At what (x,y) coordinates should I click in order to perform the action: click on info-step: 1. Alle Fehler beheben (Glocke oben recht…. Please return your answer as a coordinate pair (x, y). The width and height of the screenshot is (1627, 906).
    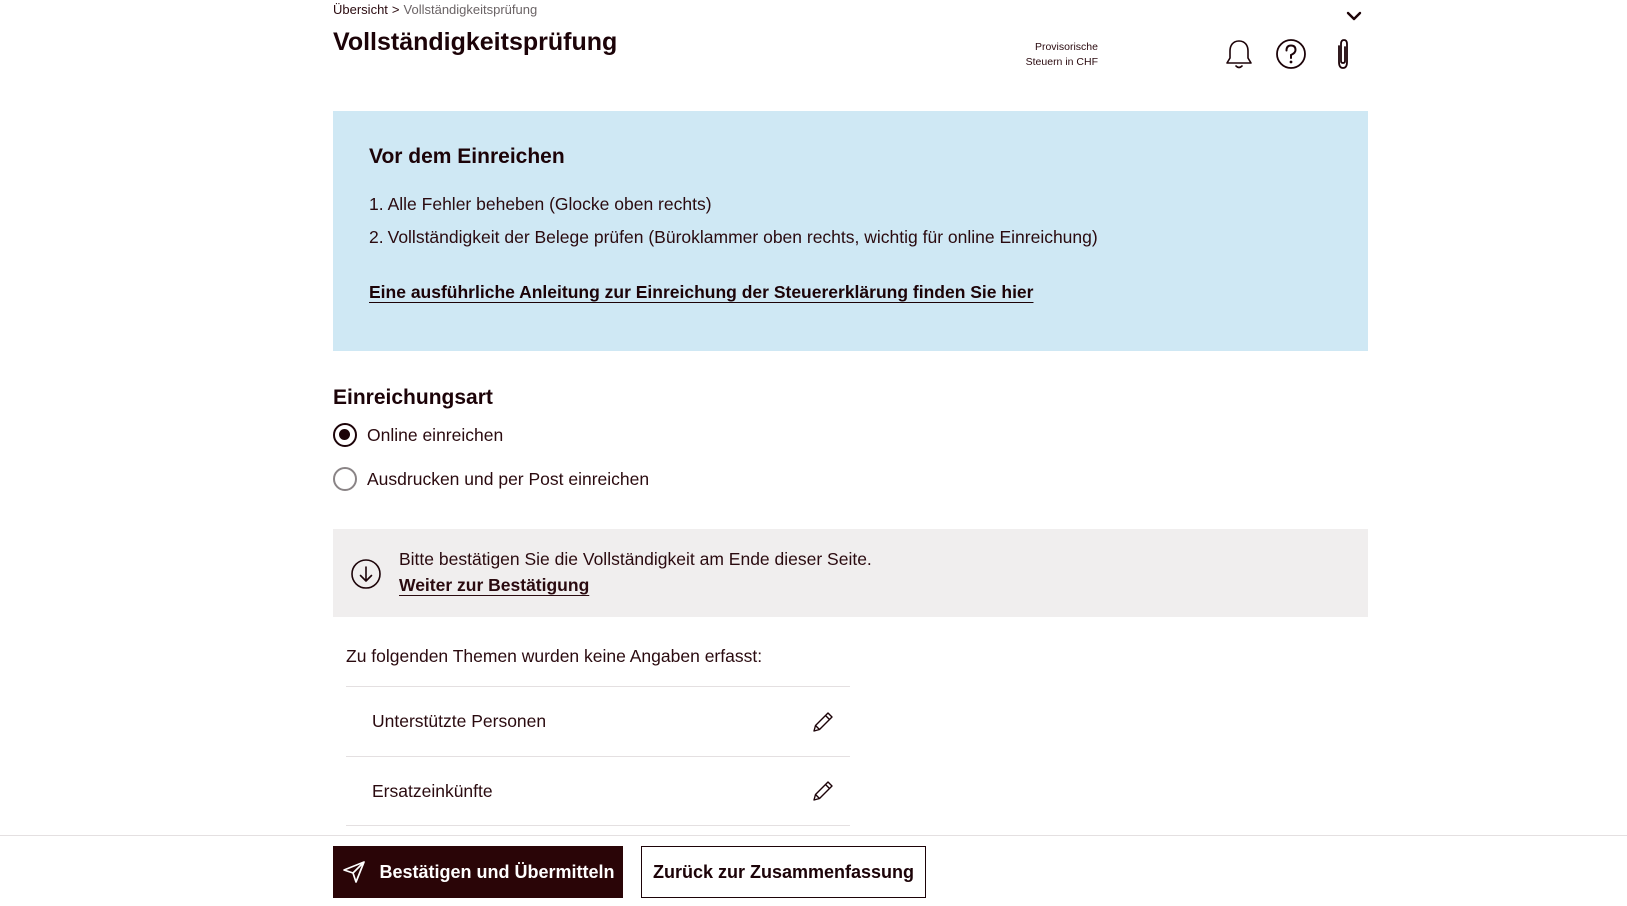
    Looking at the image, I should click on (850, 204).